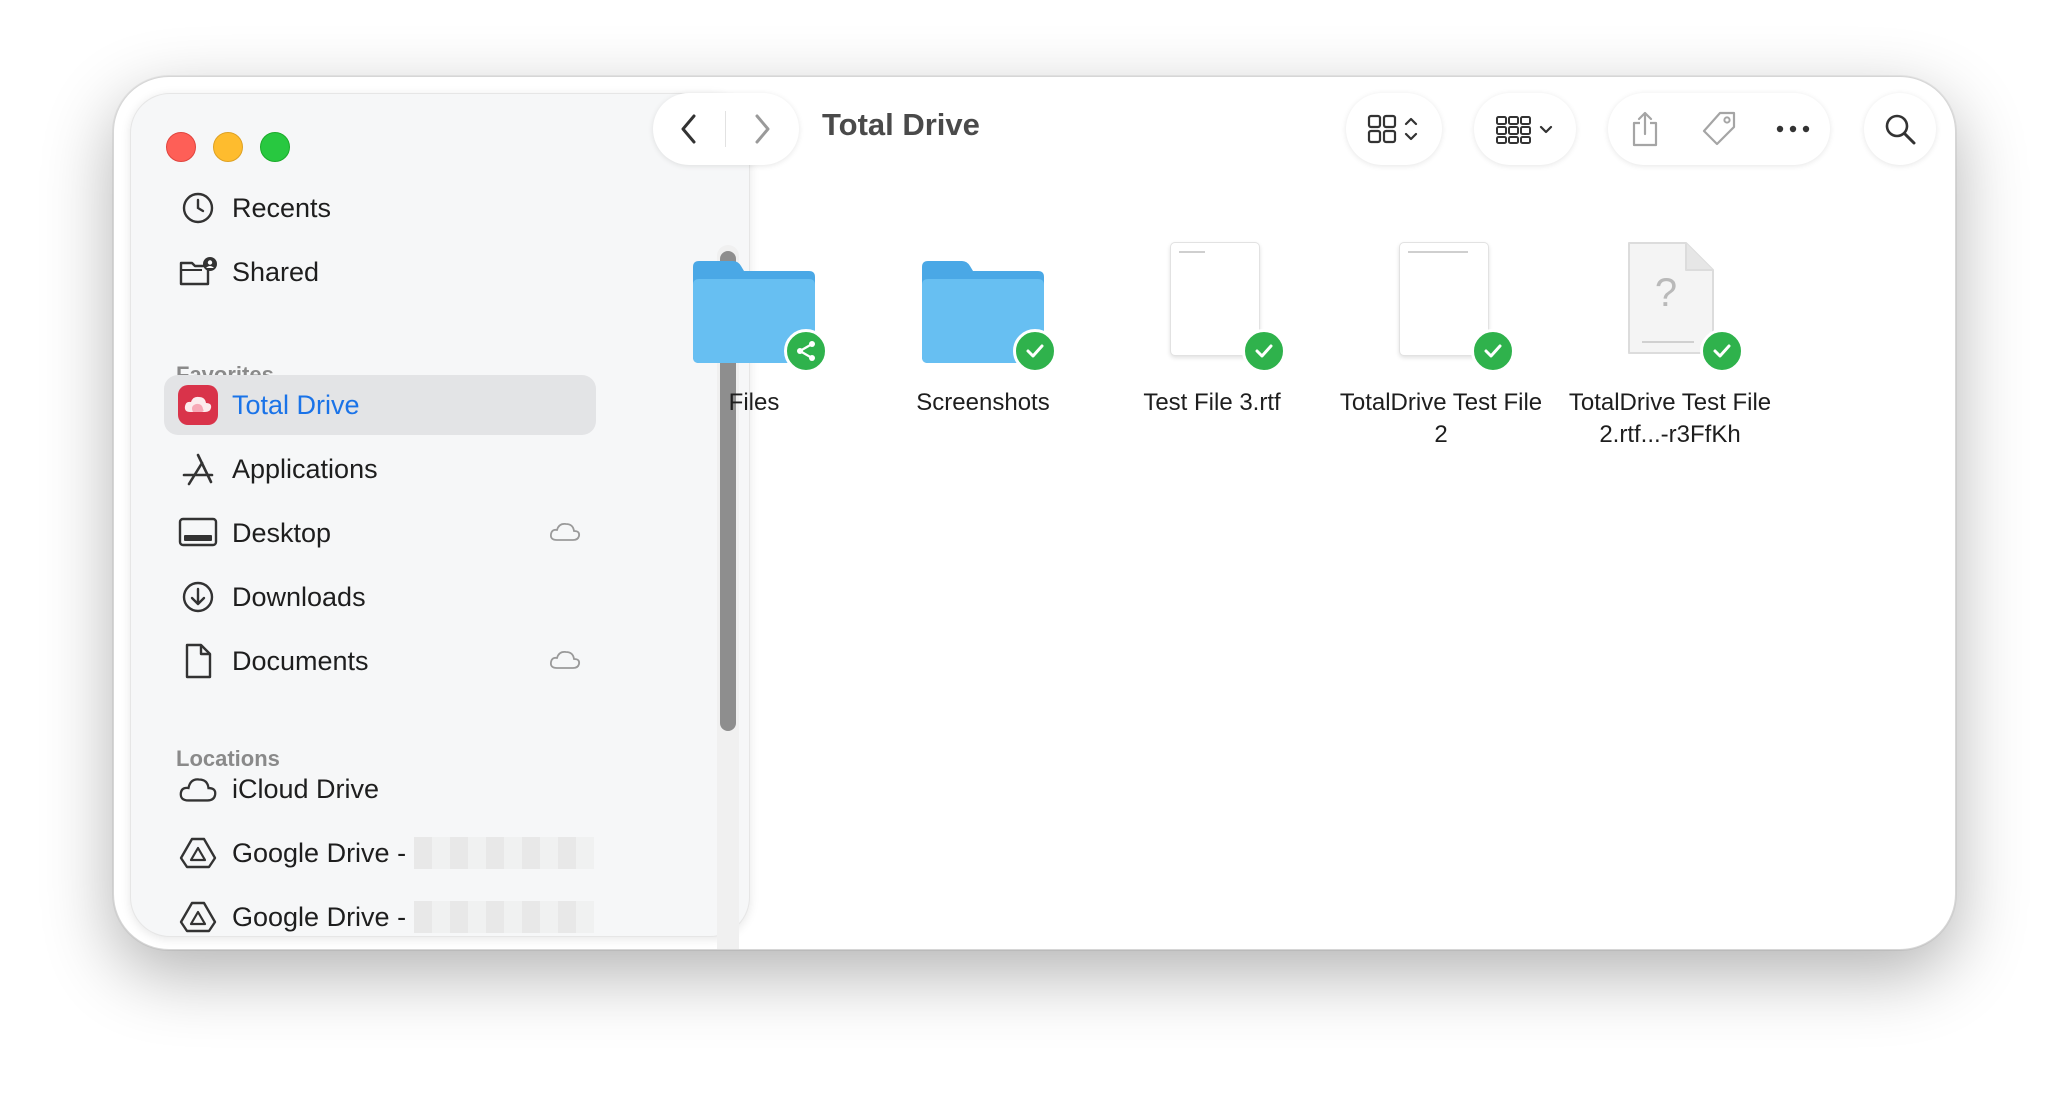 The image size is (2064, 1096). What do you see at coordinates (901, 124) in the screenshot?
I see `window-title: Total Drive` at bounding box center [901, 124].